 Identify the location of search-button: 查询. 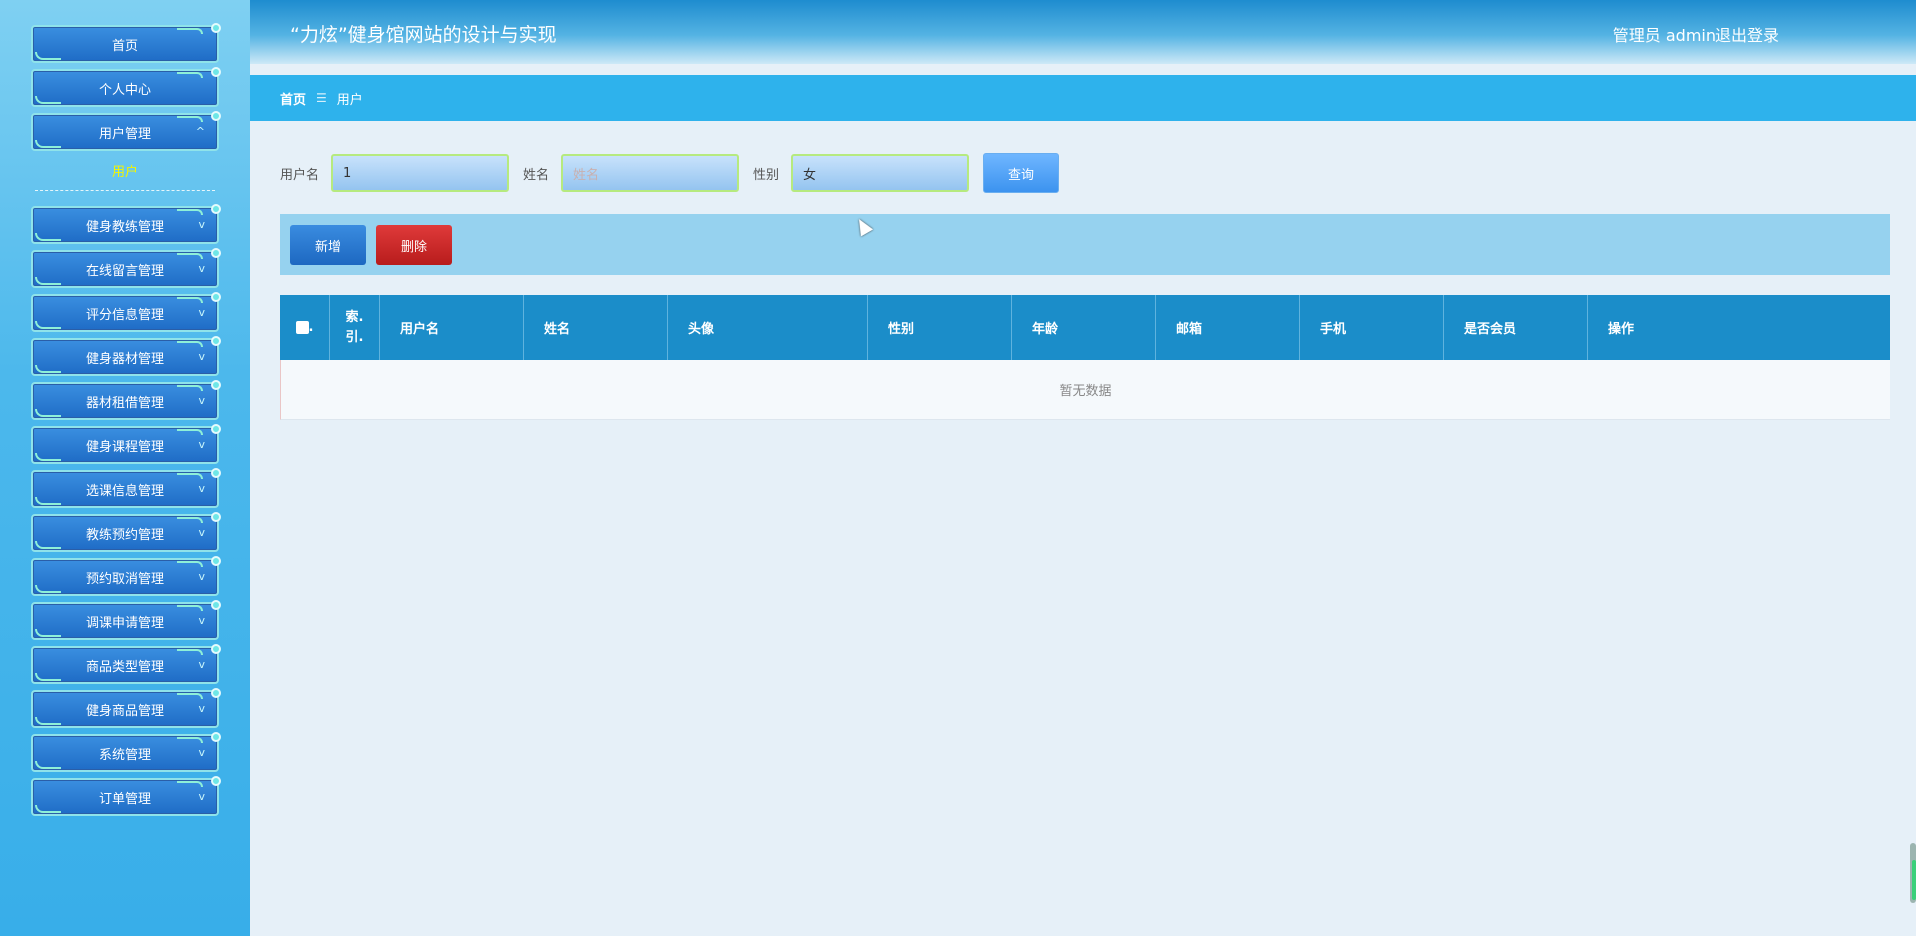
(1021, 173).